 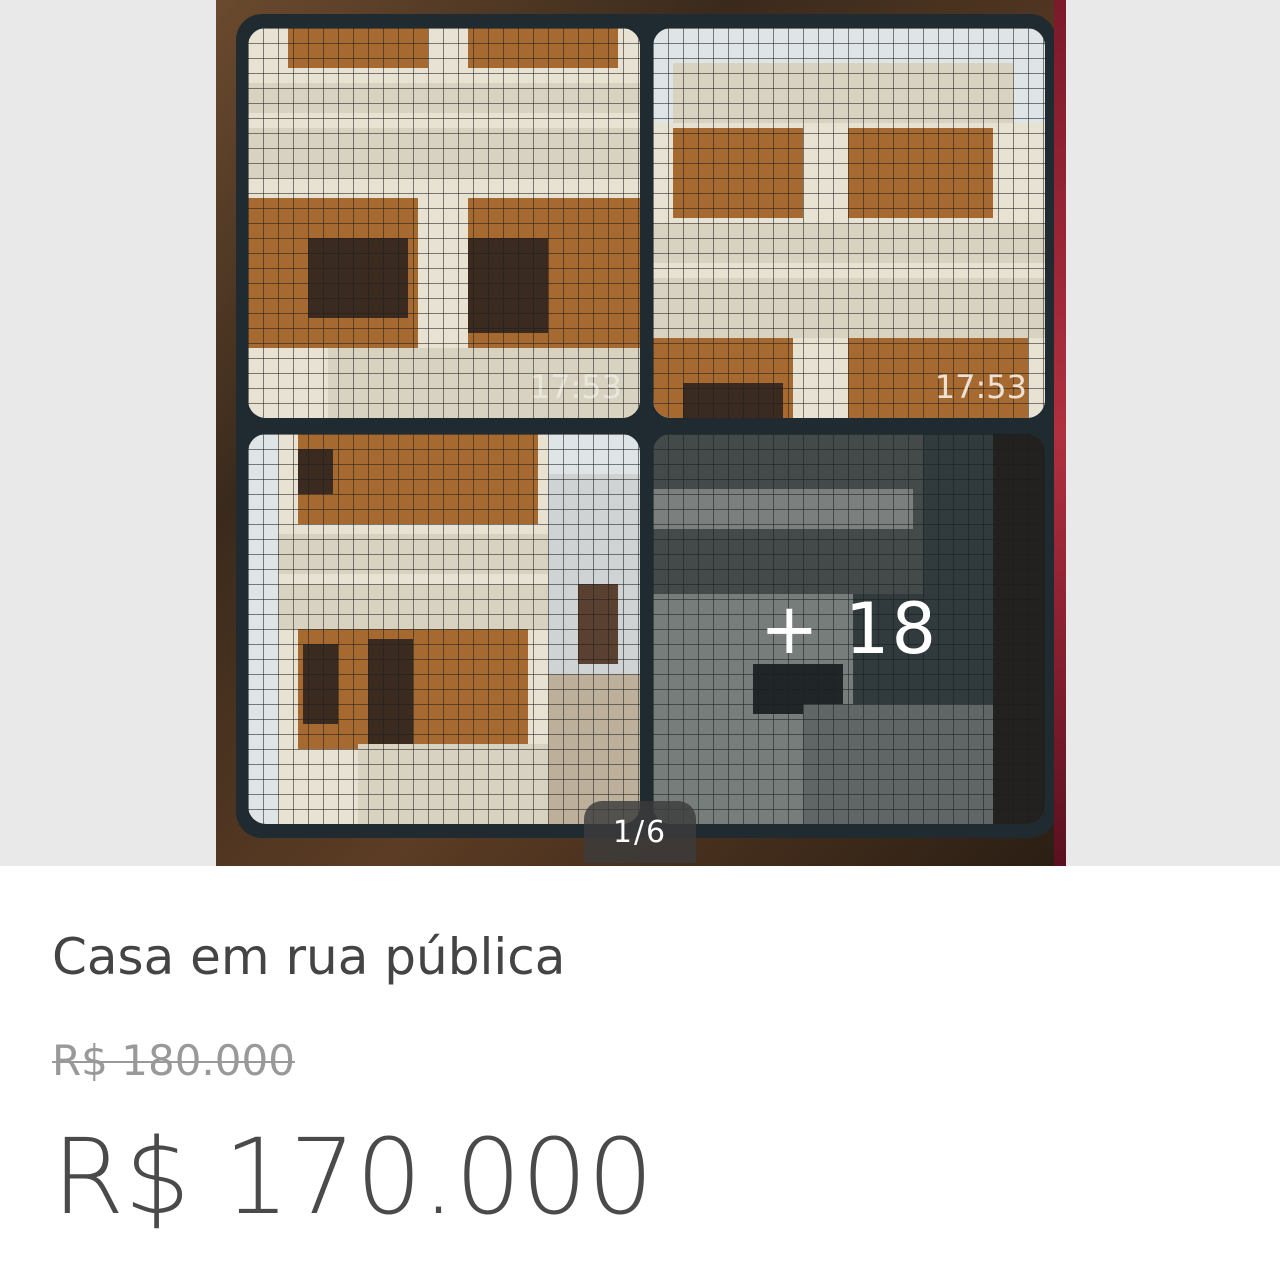 What do you see at coordinates (849, 223) in the screenshot?
I see `collage-tile-2: 17:53` at bounding box center [849, 223].